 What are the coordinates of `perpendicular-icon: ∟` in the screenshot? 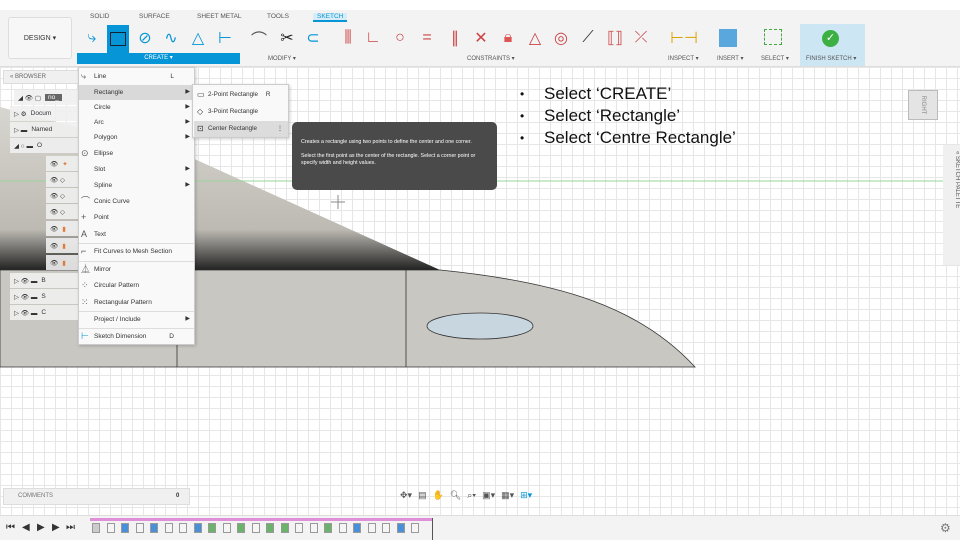 It's located at (373, 38).